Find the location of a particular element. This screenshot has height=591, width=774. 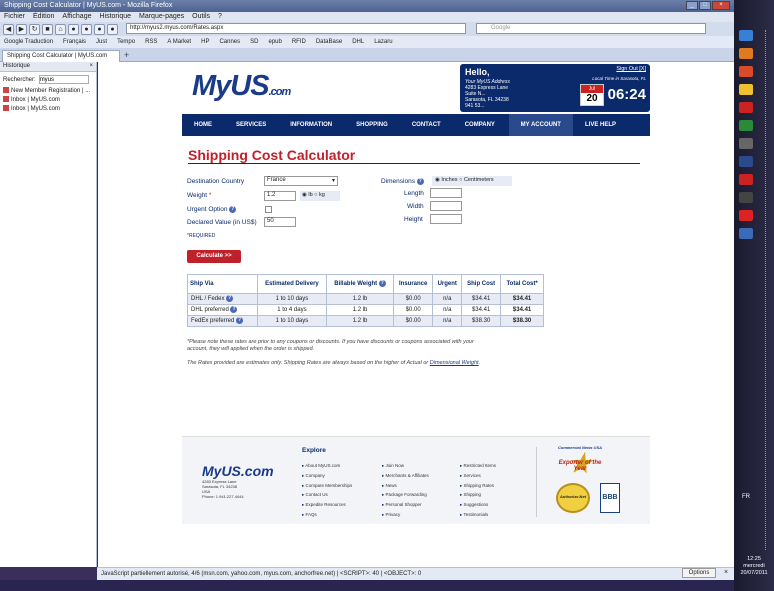

reload-icon: ↻ is located at coordinates (34, 29).